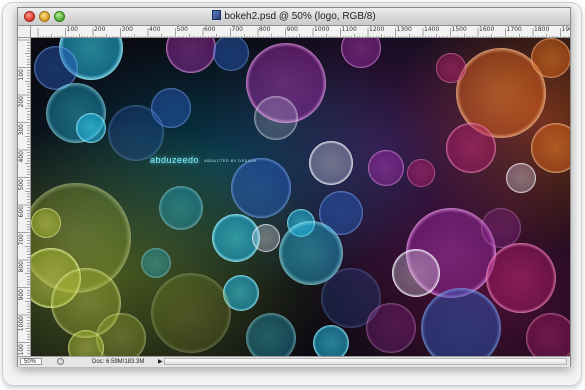  I want to click on status-info-icon, so click(60, 361).